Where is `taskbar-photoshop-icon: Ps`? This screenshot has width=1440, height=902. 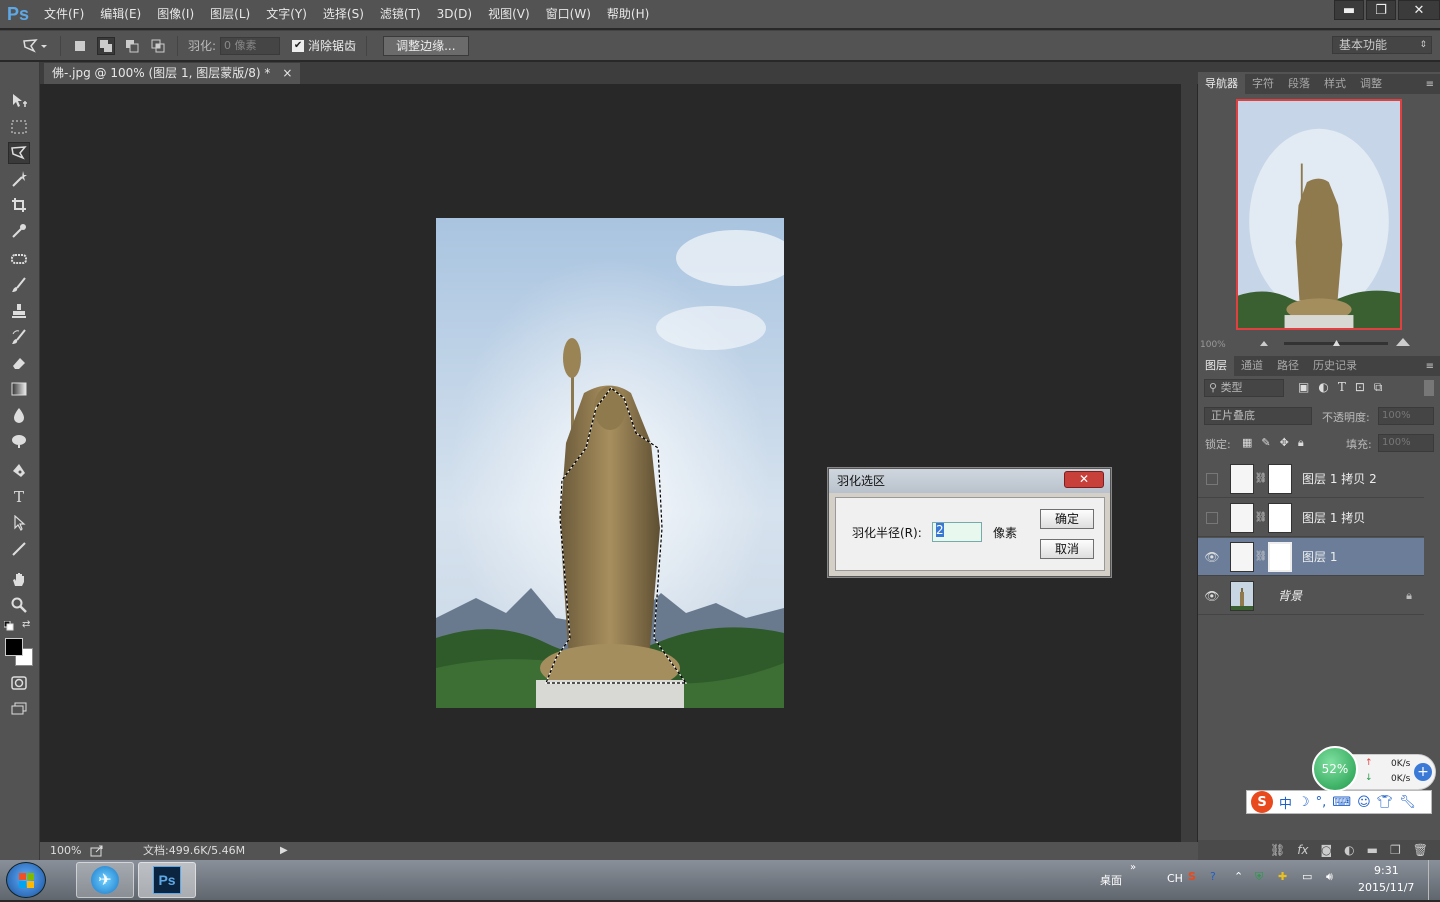
taskbar-photoshop-icon: Ps is located at coordinates (167, 880).